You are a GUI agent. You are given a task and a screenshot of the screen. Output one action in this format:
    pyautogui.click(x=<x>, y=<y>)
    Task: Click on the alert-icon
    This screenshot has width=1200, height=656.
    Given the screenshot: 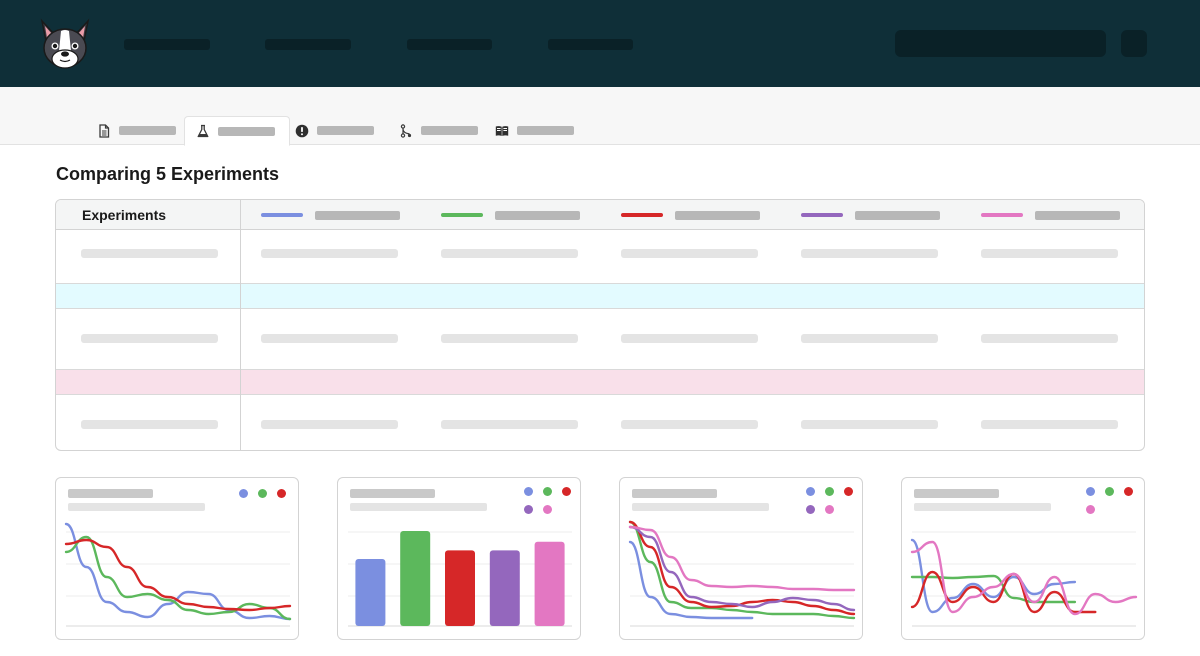 What is the action you would take?
    pyautogui.click(x=302, y=130)
    